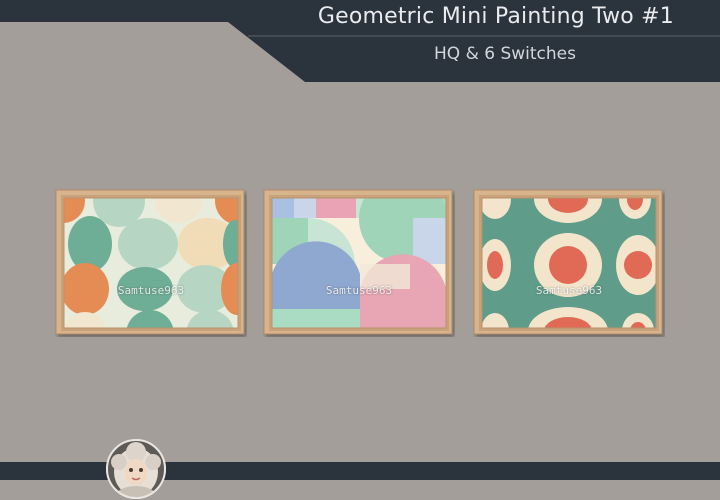  I want to click on painting-1: Samtuse963, so click(151, 263).